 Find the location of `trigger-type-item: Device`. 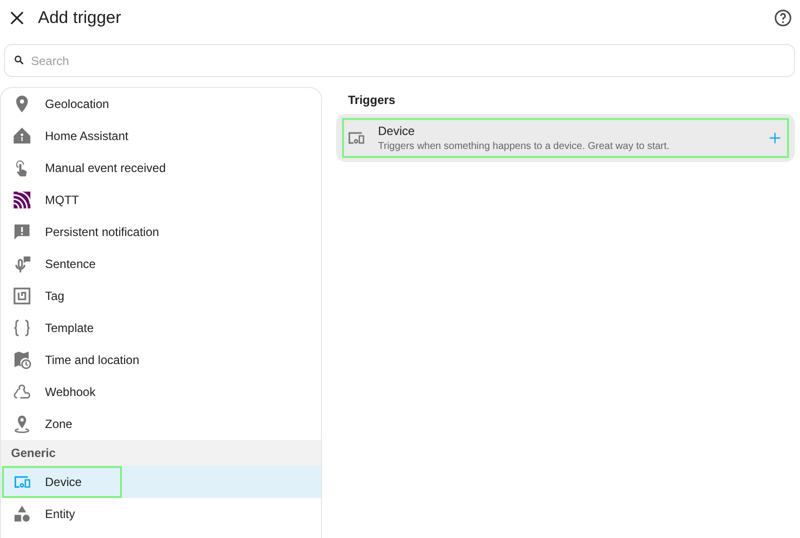

trigger-type-item: Device is located at coordinates (161, 482).